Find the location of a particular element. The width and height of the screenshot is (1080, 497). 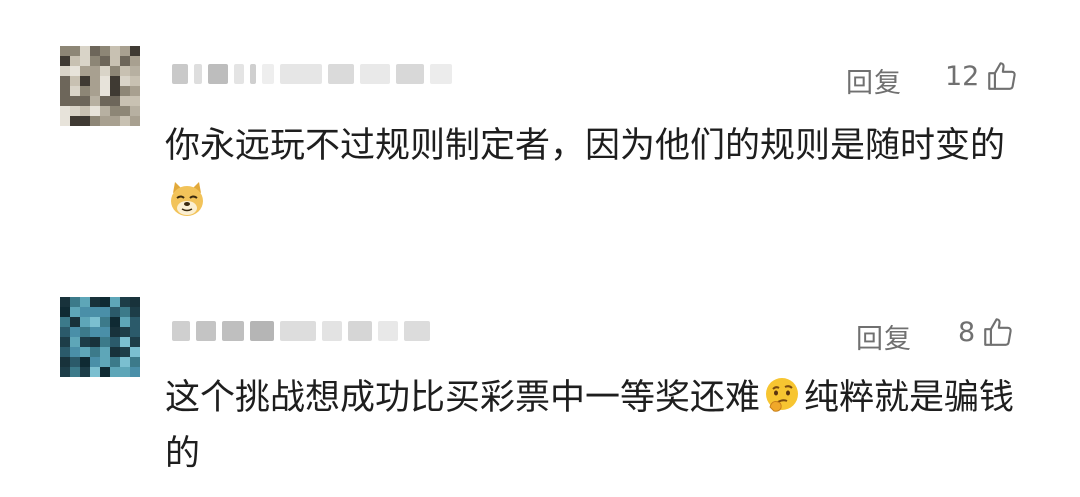

like-button: 8 is located at coordinates (986, 332).